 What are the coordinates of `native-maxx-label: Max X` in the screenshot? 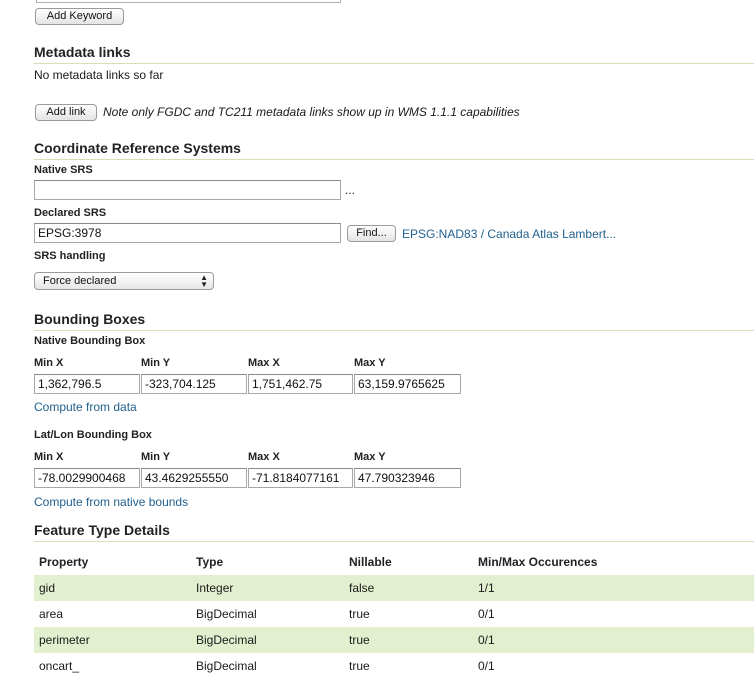 It's located at (264, 363).